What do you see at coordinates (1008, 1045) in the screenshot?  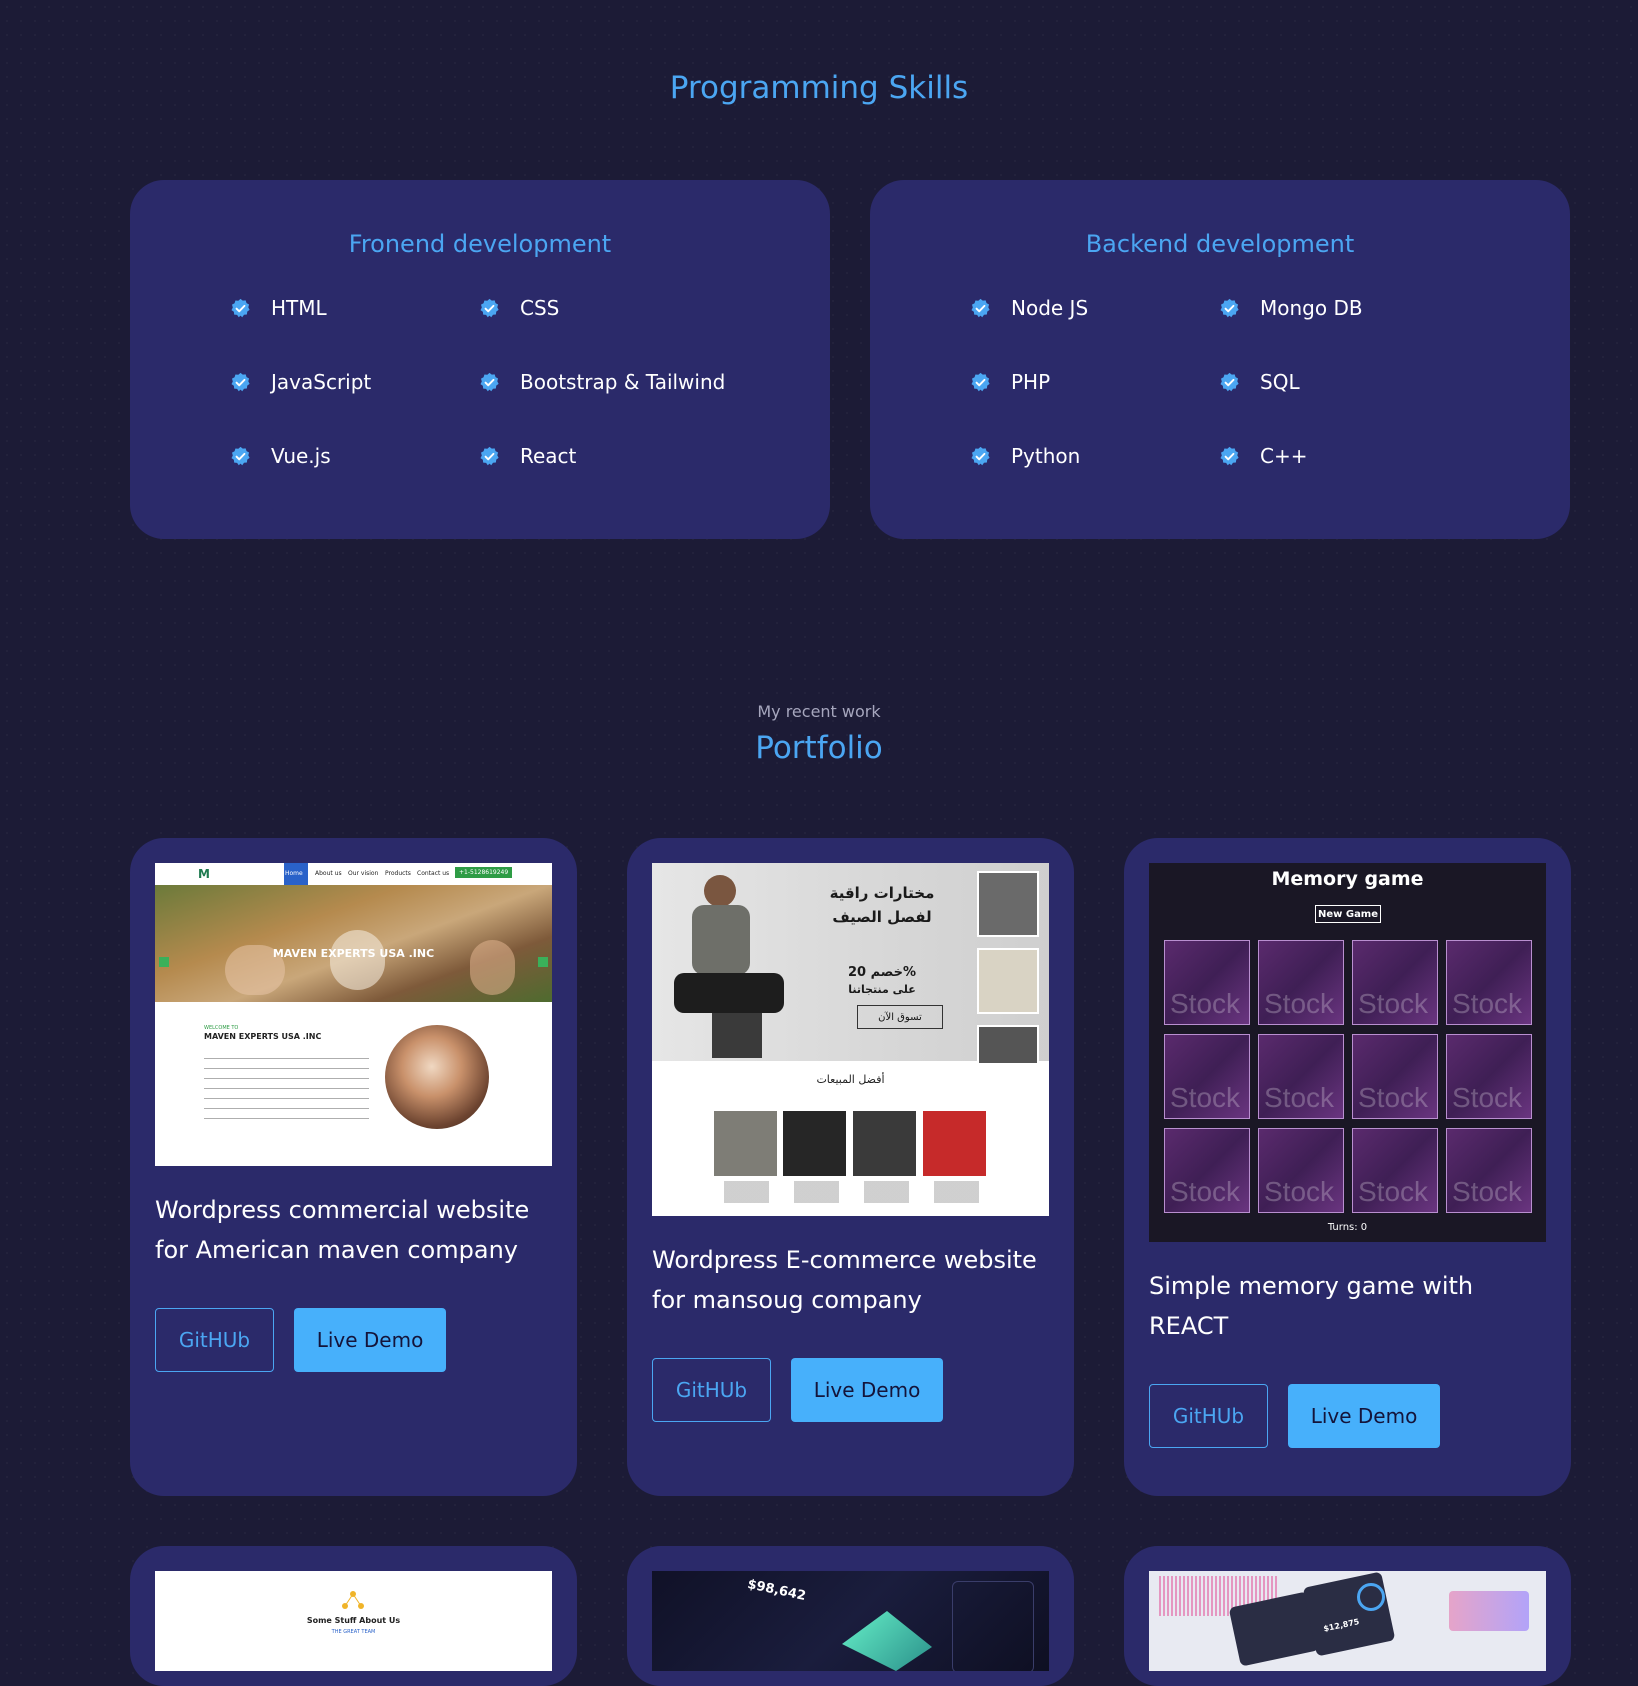 I see `thumb-shoes` at bounding box center [1008, 1045].